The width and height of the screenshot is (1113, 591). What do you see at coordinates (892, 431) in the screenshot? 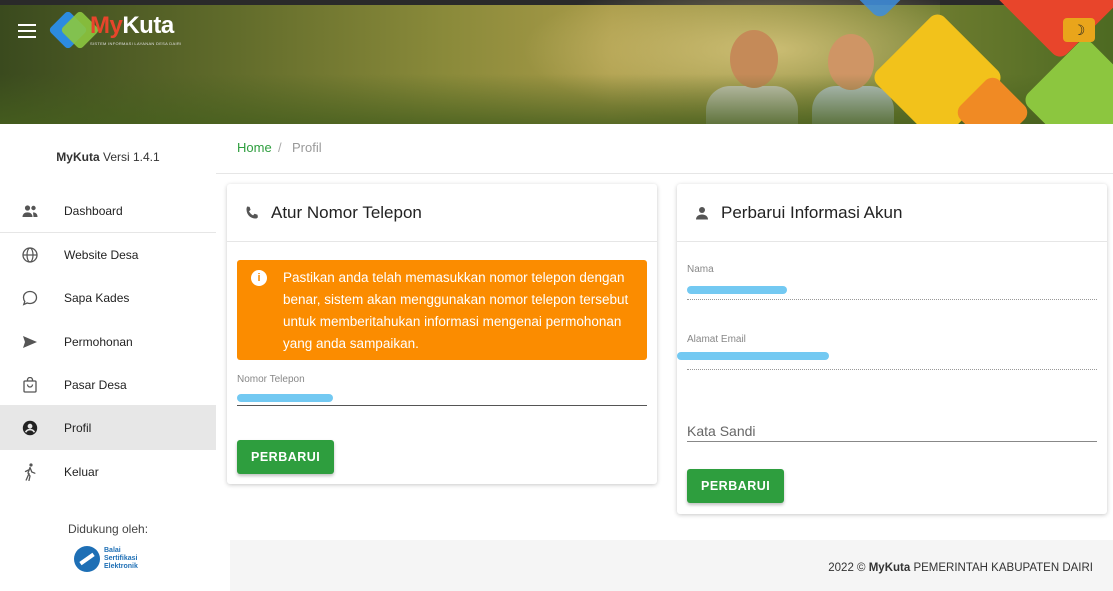
I see `password-input` at bounding box center [892, 431].